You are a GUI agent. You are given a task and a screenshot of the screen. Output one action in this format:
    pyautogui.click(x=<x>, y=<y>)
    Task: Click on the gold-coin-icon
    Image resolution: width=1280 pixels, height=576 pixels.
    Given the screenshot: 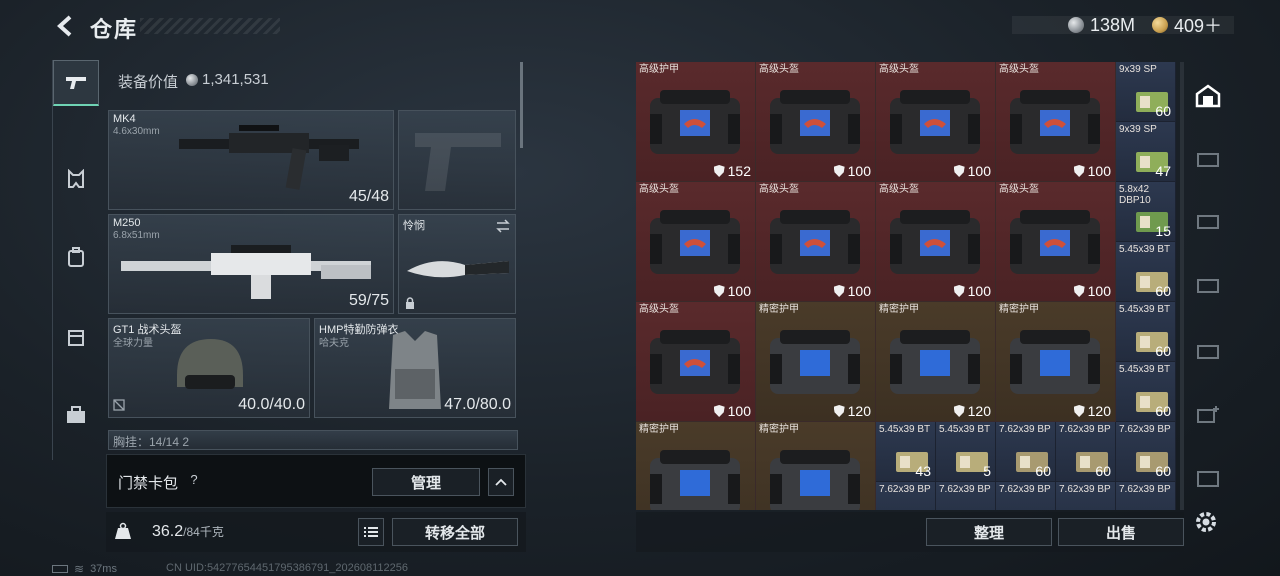 What is the action you would take?
    pyautogui.click(x=1160, y=25)
    